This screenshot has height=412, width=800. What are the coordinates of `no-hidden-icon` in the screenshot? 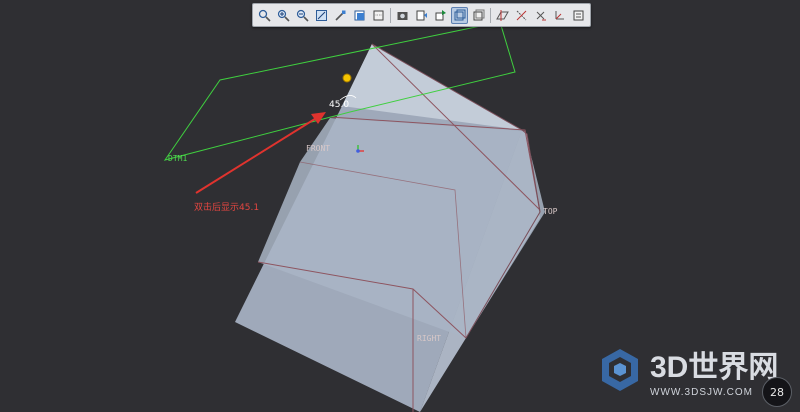 It's located at (479, 14).